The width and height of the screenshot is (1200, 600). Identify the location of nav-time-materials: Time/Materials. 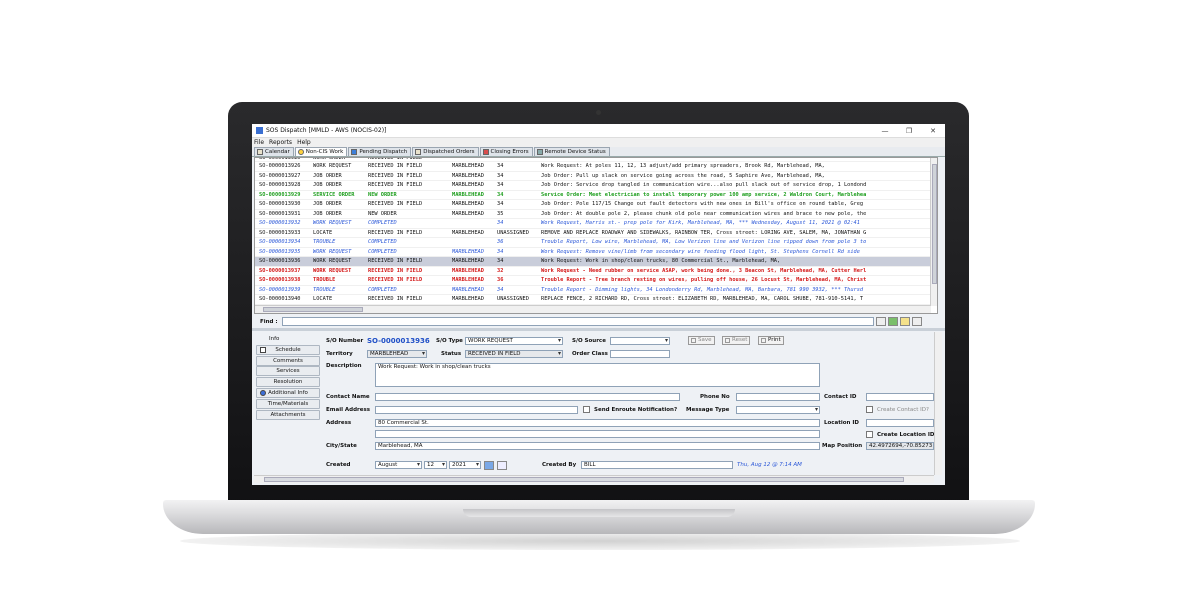
(288, 403).